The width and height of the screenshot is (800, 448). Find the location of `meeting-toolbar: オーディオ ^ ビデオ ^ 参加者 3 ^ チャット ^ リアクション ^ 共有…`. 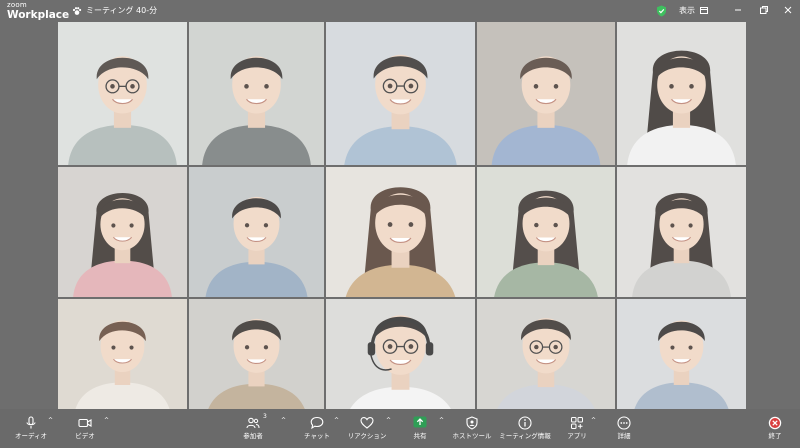

meeting-toolbar: オーディオ ^ ビデオ ^ 参加者 3 ^ チャット ^ リアクション ^ 共有… is located at coordinates (400, 428).